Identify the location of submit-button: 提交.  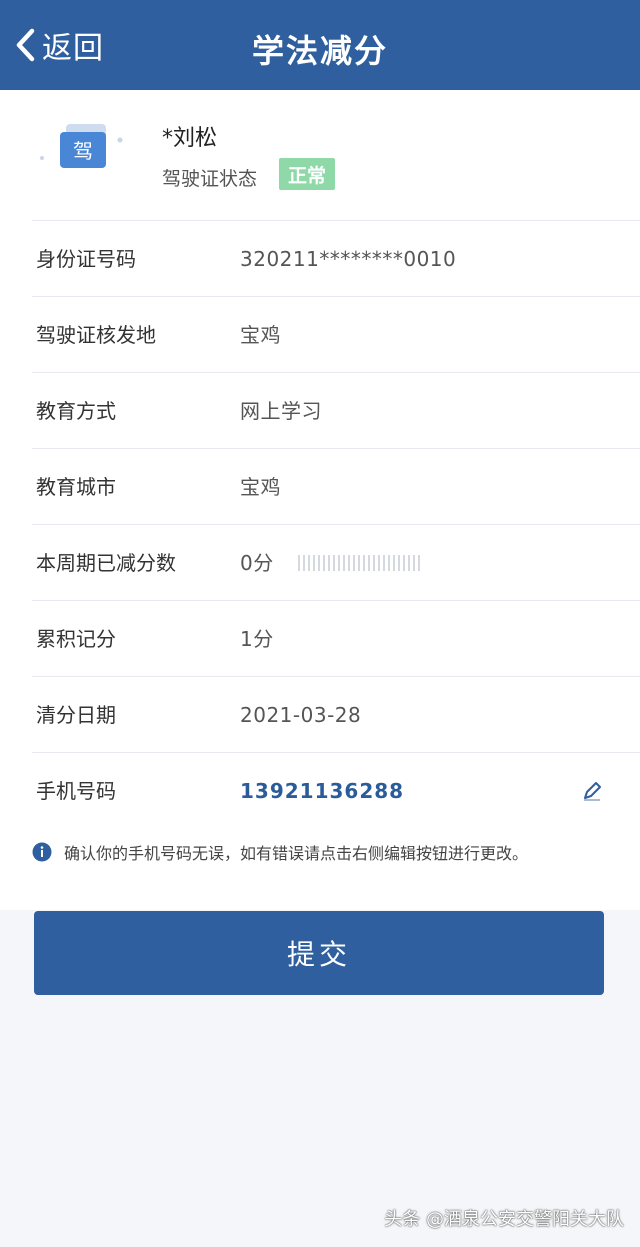
(319, 953).